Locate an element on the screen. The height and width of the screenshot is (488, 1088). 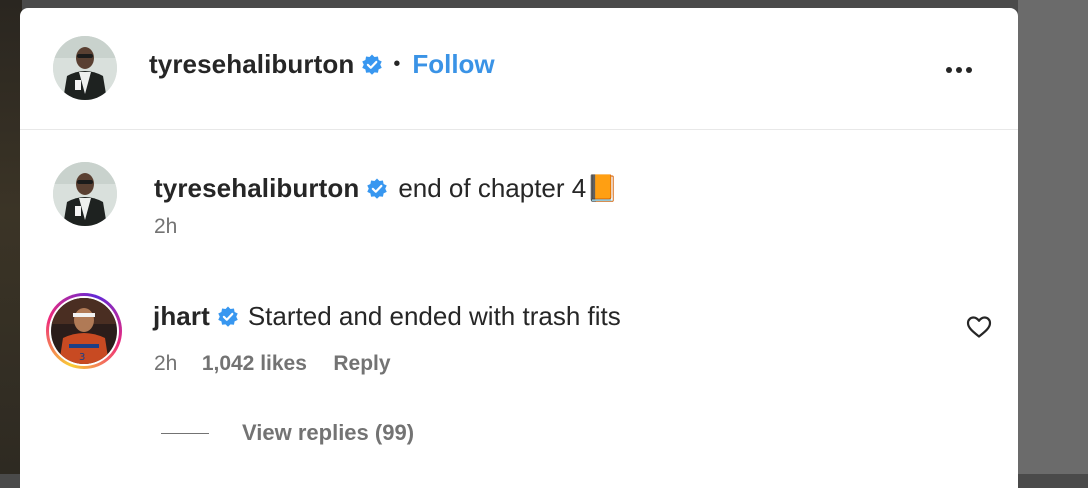
header-user-line: tyresehaliburton • Follow is located at coordinates (322, 64).